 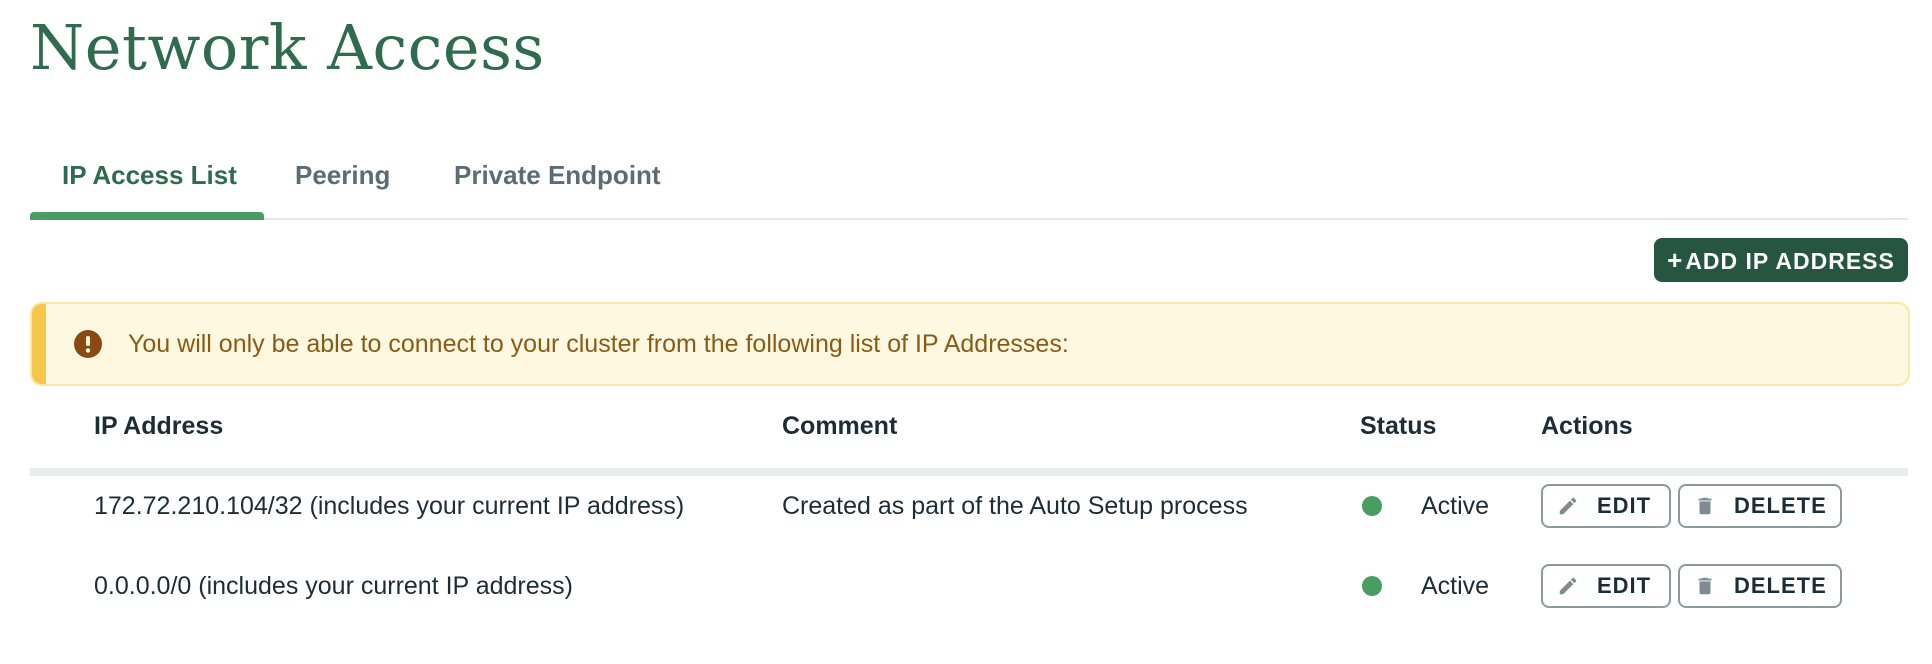 I want to click on ip-address-value: 0.0.0.0/0, so click(x=143, y=586).